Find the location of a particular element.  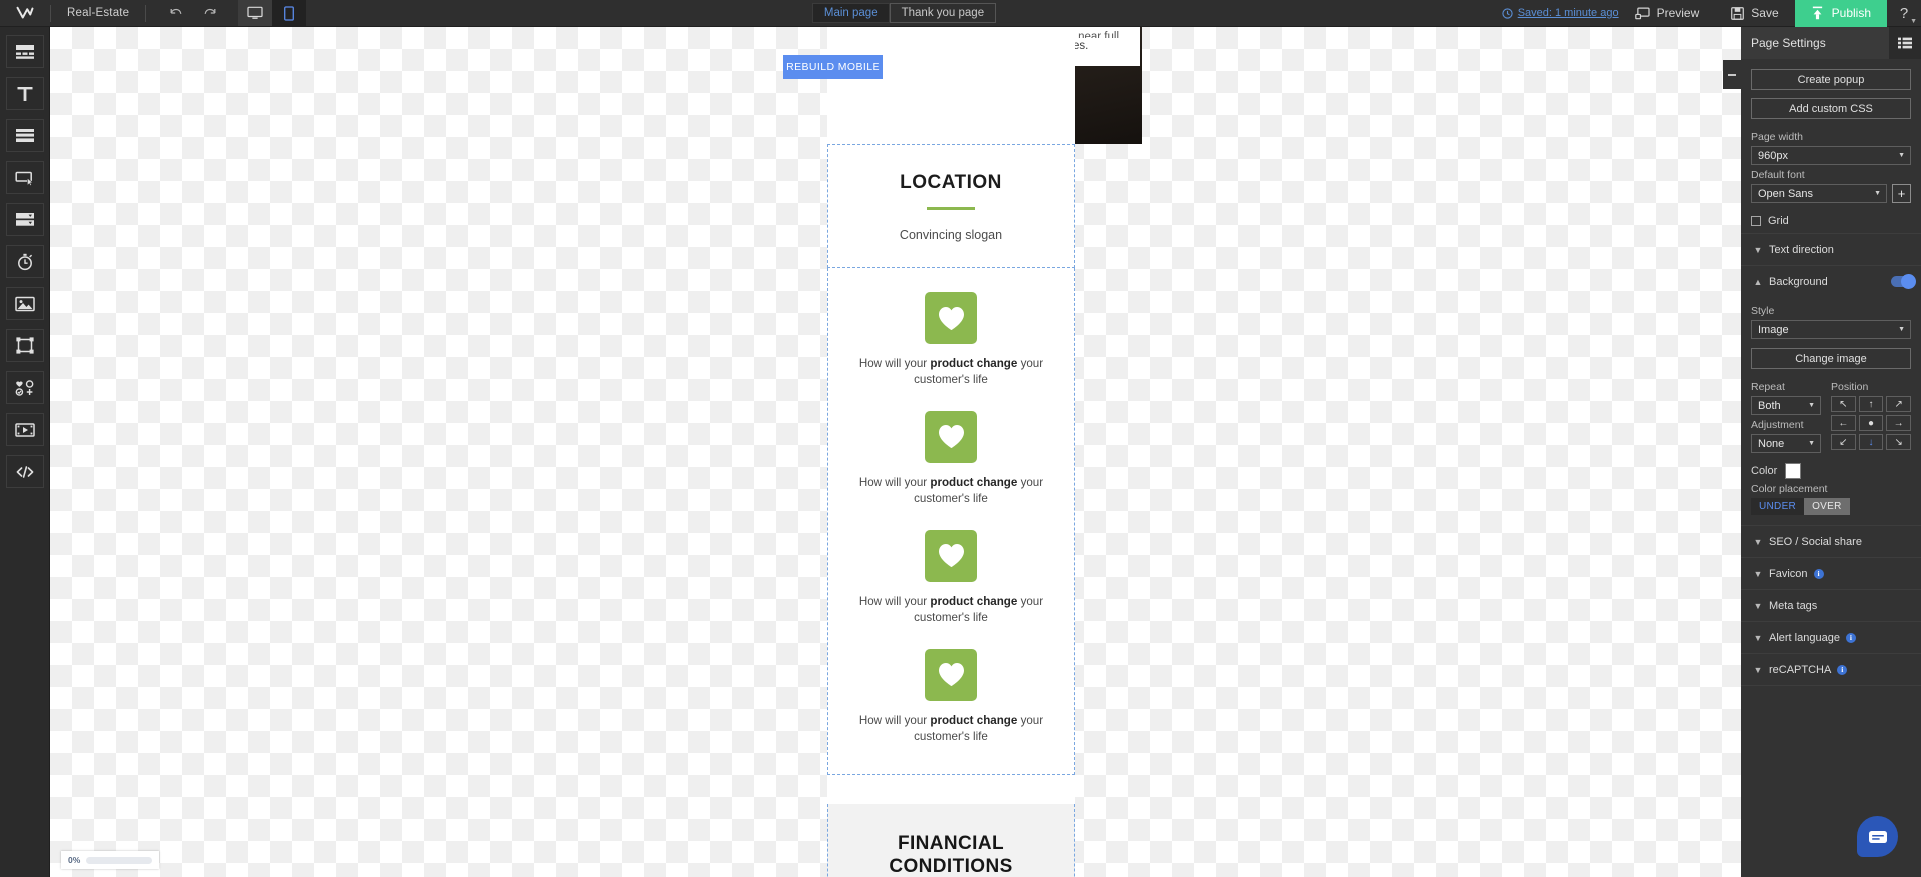

accordion-recaptcha: ▼ reCAPTCHA i is located at coordinates (1831, 669).